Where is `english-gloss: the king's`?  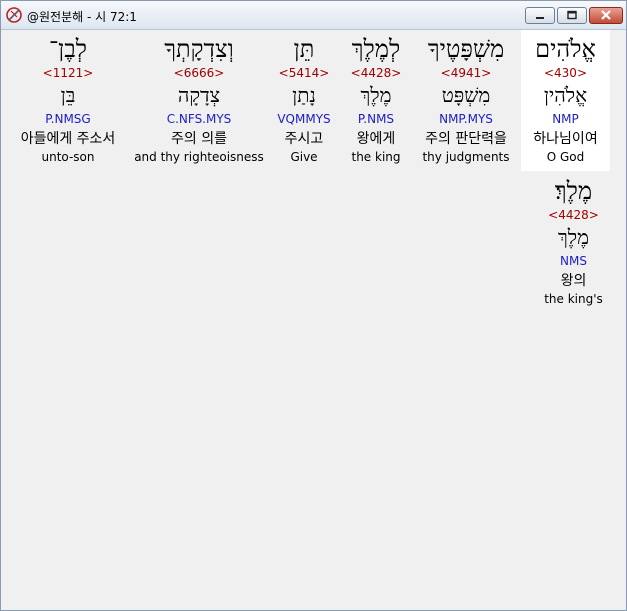 english-gloss: the king's is located at coordinates (573, 299).